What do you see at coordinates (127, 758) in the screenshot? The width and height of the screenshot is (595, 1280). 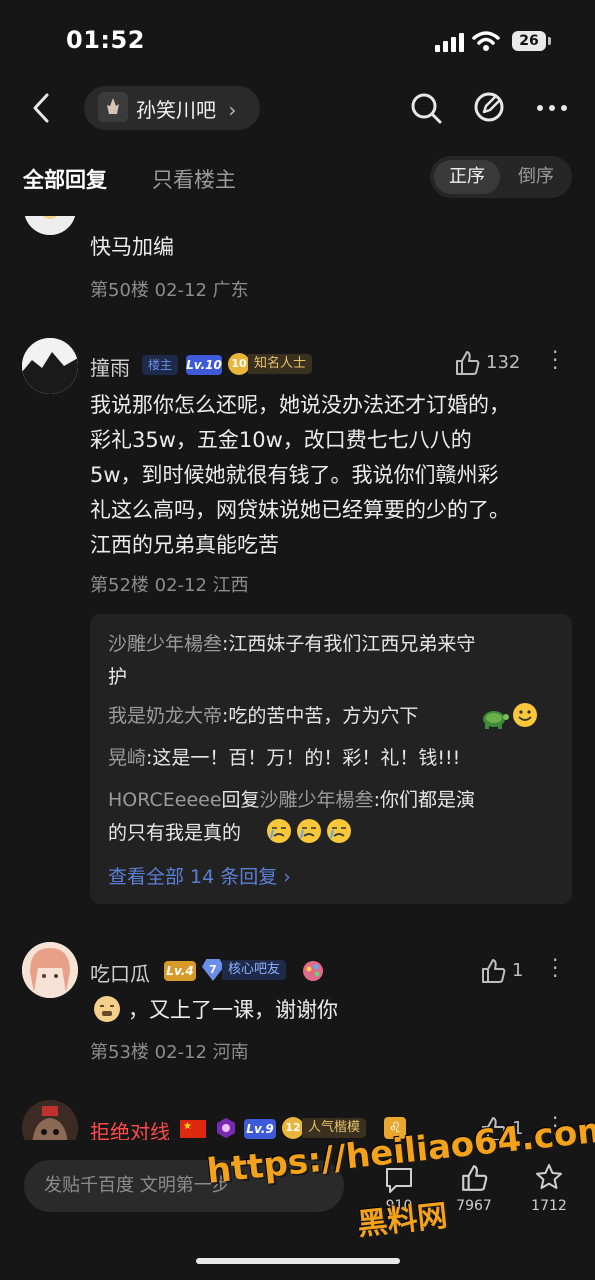 I see `sub-reply-author: 晃崎` at bounding box center [127, 758].